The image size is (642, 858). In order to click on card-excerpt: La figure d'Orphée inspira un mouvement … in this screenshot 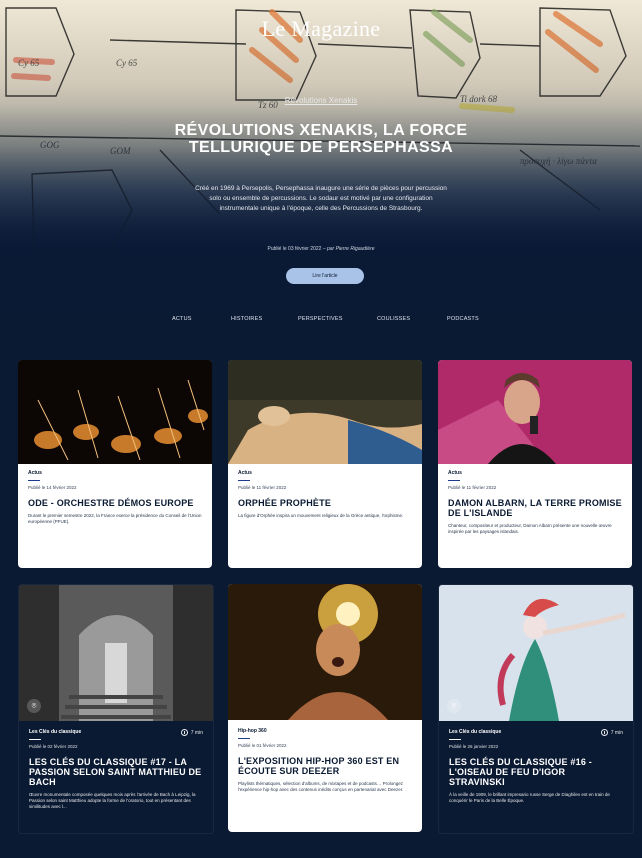, I will do `click(321, 515)`.